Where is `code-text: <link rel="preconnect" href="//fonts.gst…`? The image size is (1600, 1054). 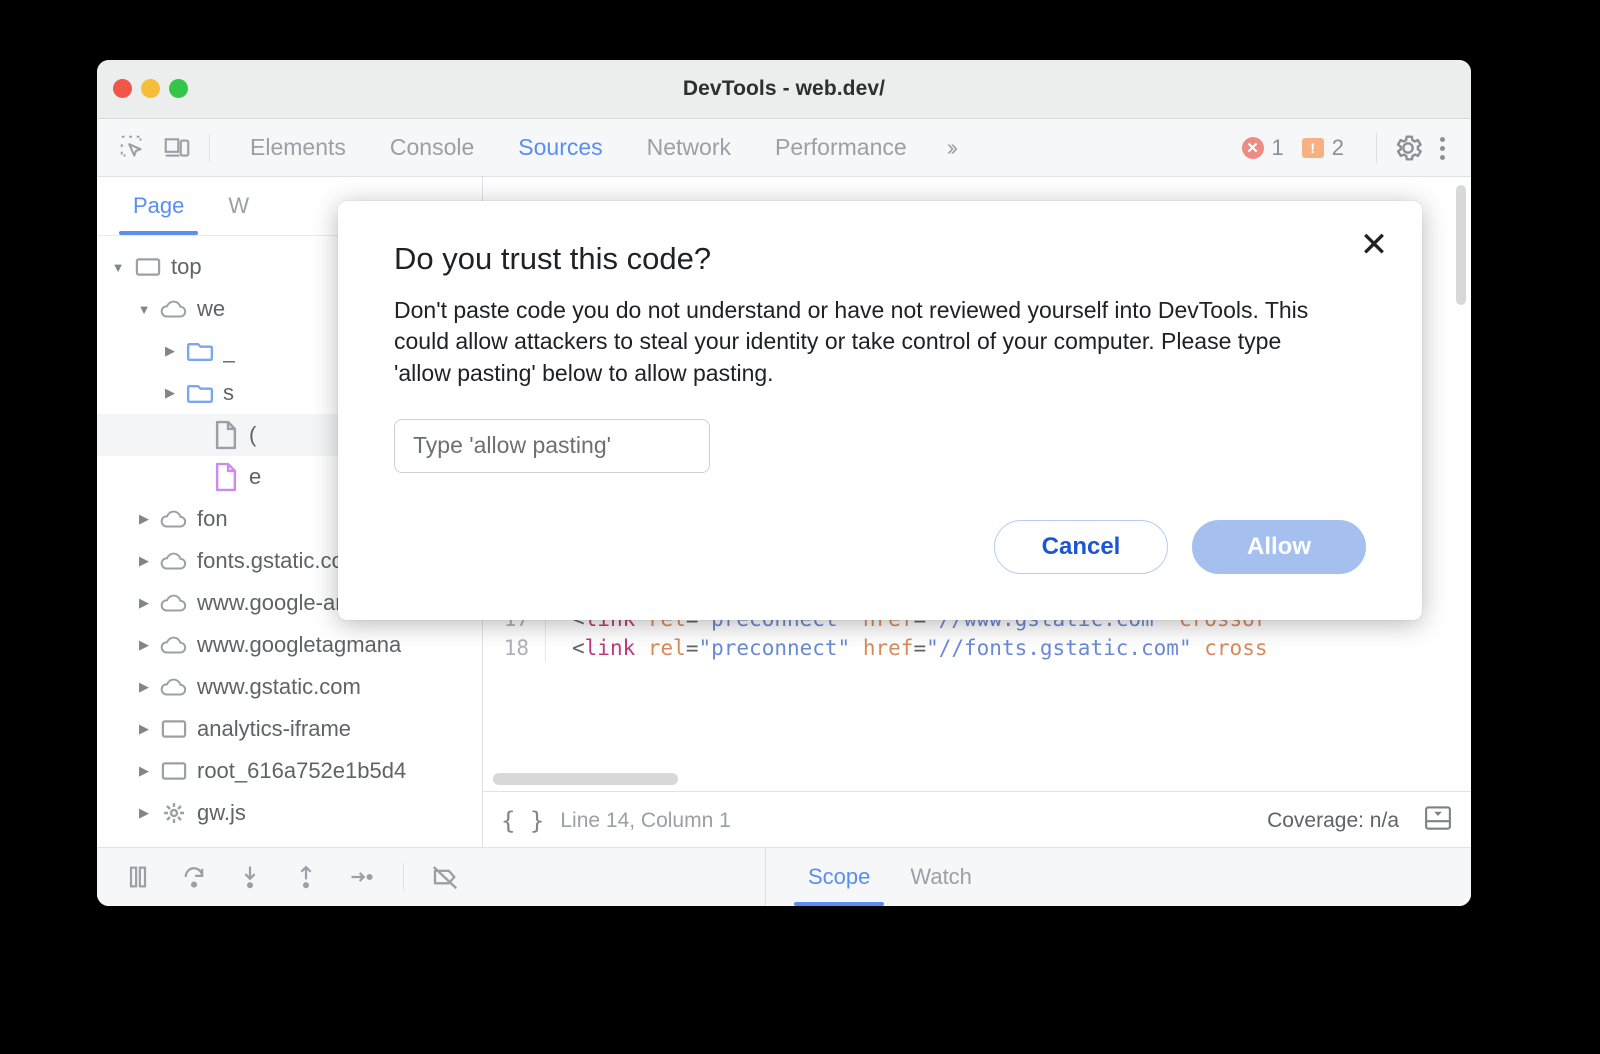
code-text: <link rel="preconnect" href="//fonts.gst… is located at coordinates (1021, 648).